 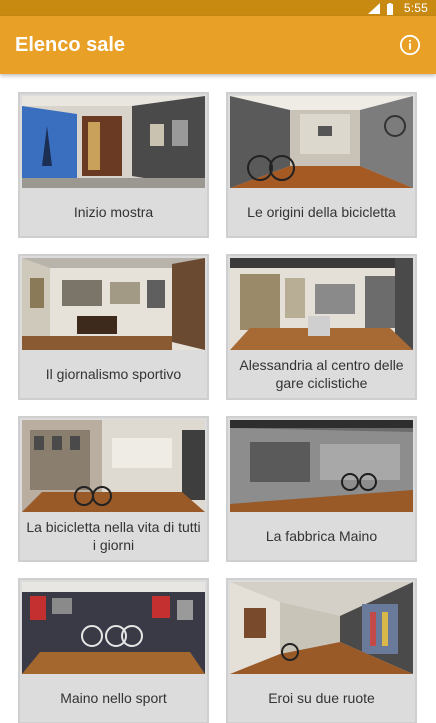 I want to click on page-title: Elenco sale, so click(x=70, y=44).